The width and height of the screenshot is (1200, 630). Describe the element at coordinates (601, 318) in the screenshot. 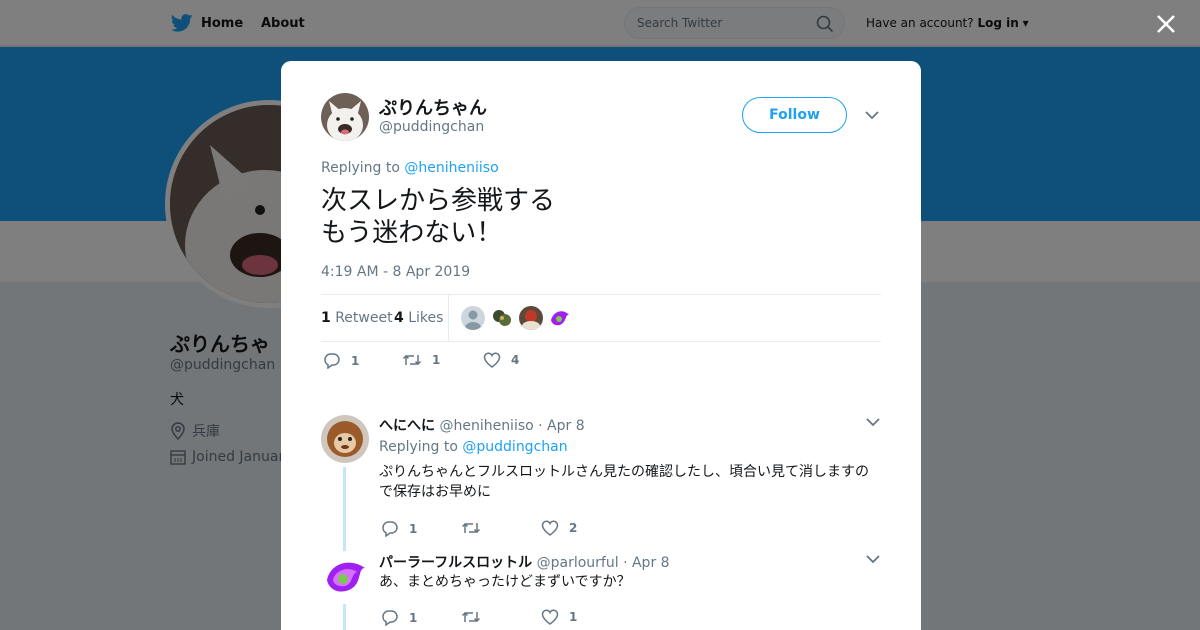

I see `tweet-stats: 1 Retweet 4 Likes` at that location.